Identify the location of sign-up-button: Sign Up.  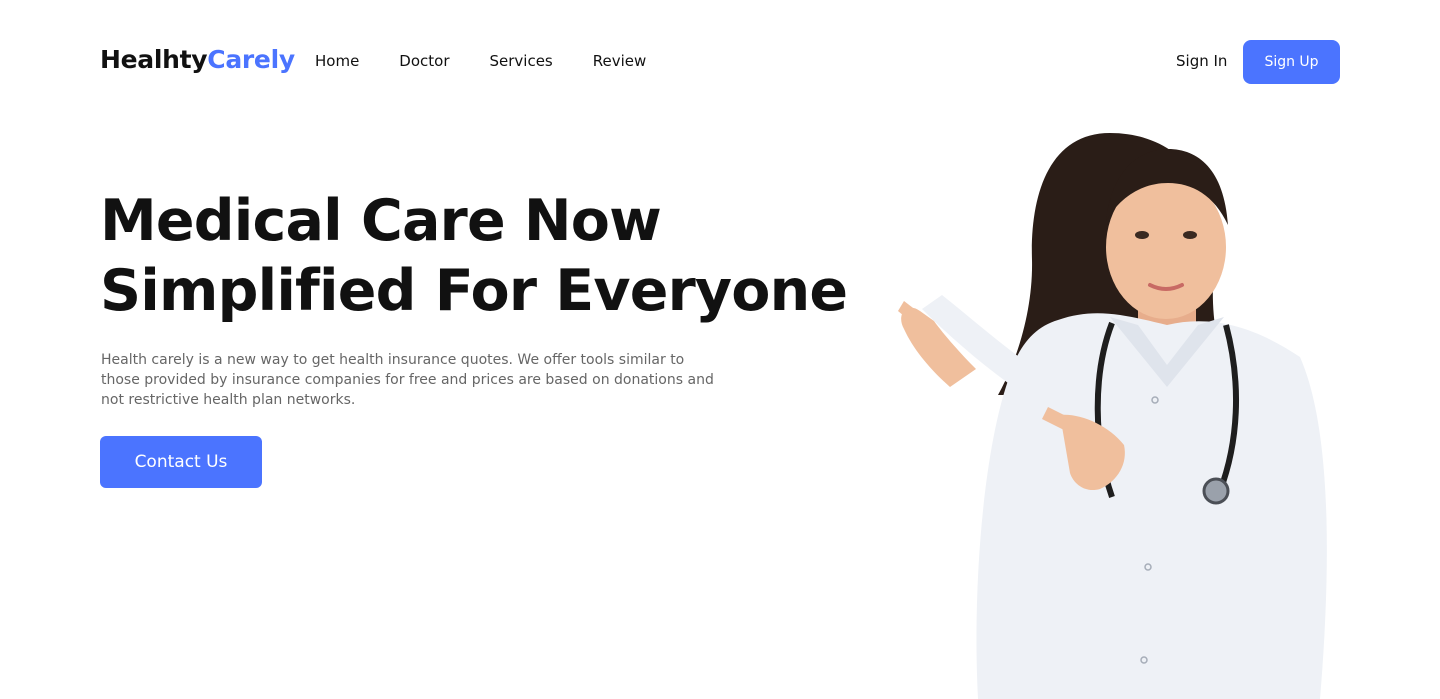
(1291, 62).